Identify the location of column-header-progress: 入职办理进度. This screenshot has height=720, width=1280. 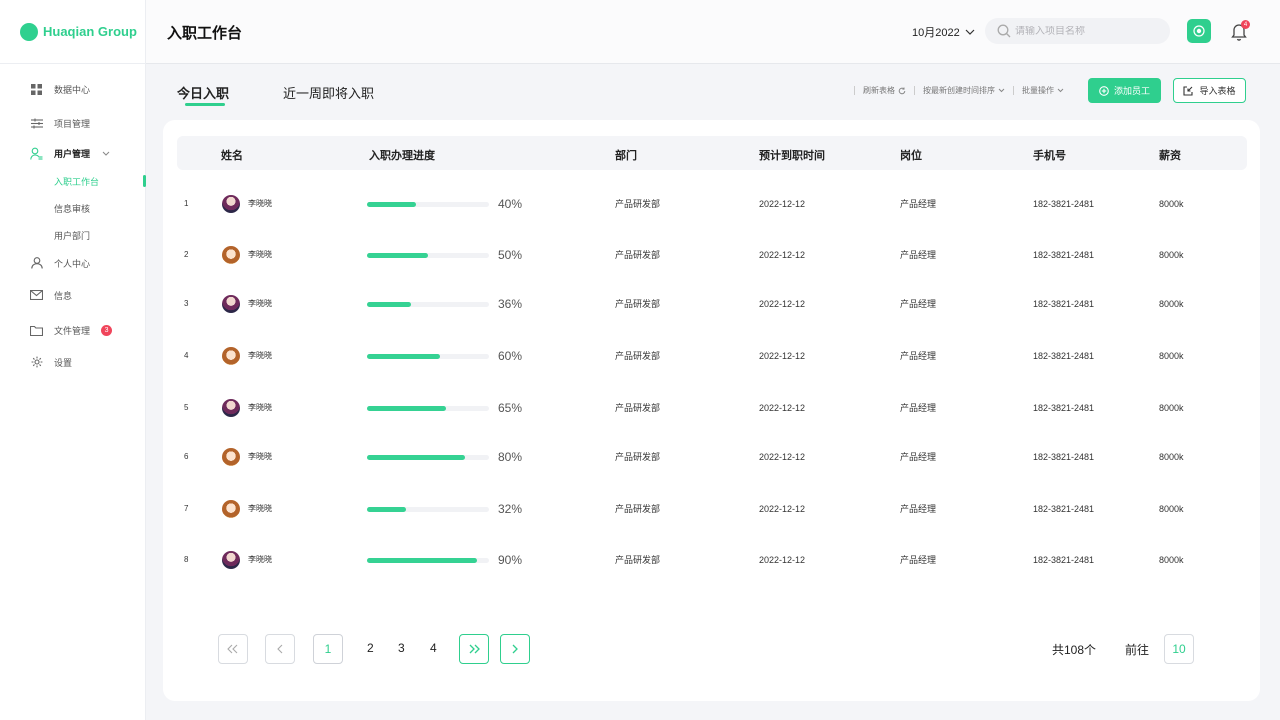
(402, 156).